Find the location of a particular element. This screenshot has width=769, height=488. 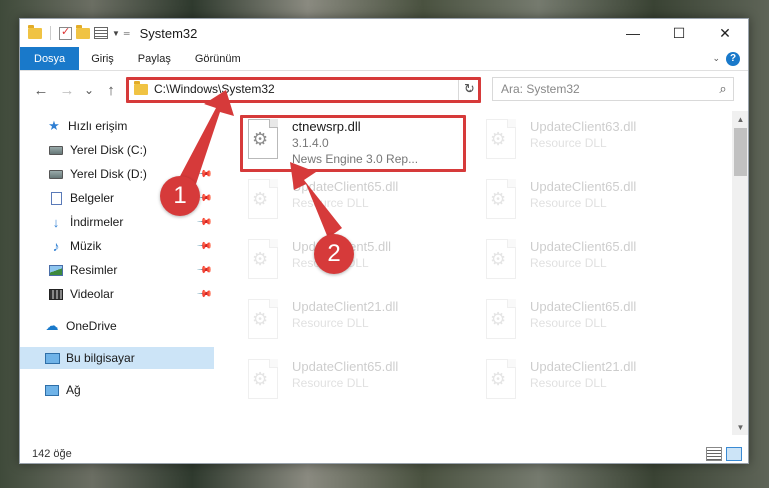

properties-icon is located at coordinates (101, 33).